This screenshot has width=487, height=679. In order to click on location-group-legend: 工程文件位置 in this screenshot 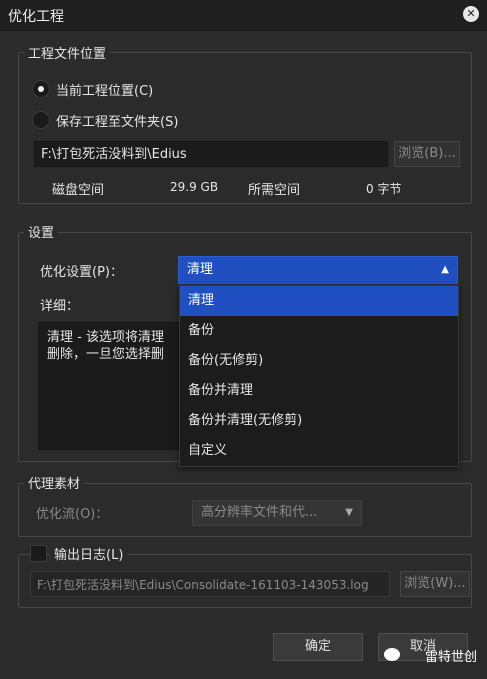, I will do `click(67, 52)`.